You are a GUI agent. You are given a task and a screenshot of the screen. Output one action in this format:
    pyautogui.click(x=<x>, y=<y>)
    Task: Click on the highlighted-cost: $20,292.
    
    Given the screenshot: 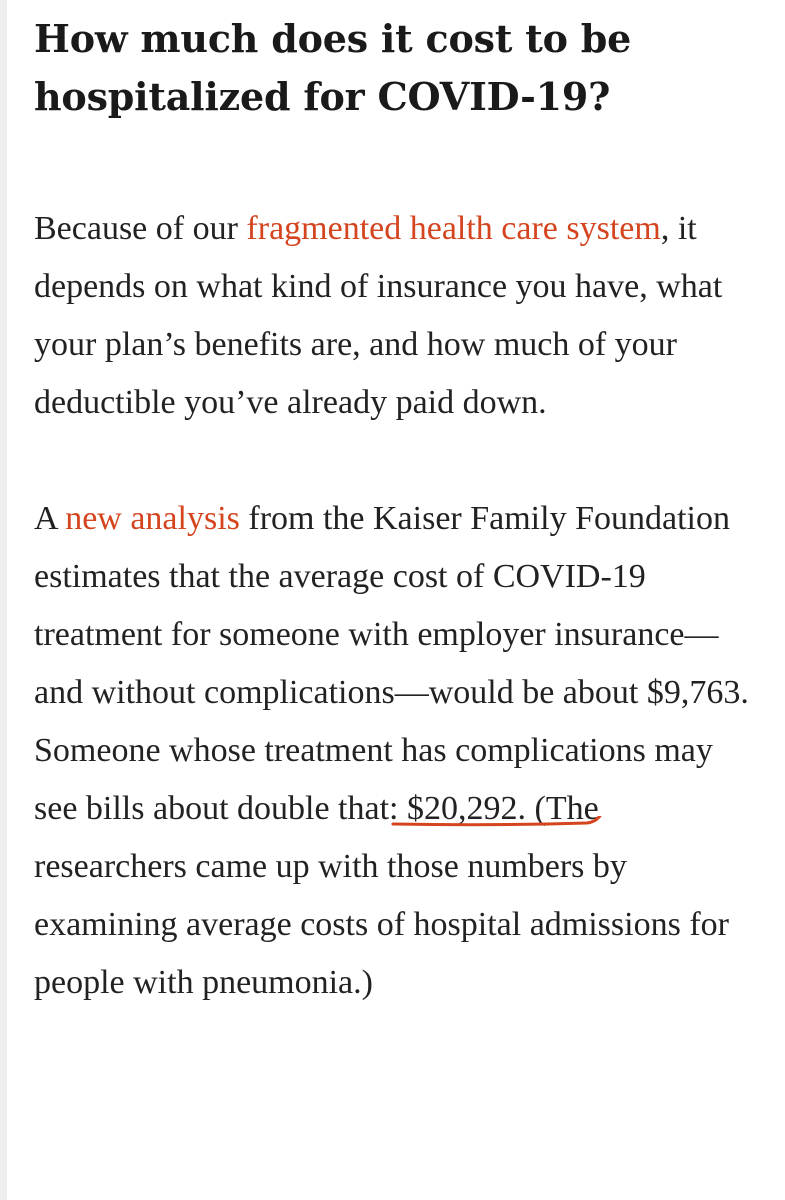 What is the action you would take?
    pyautogui.click(x=496, y=809)
    